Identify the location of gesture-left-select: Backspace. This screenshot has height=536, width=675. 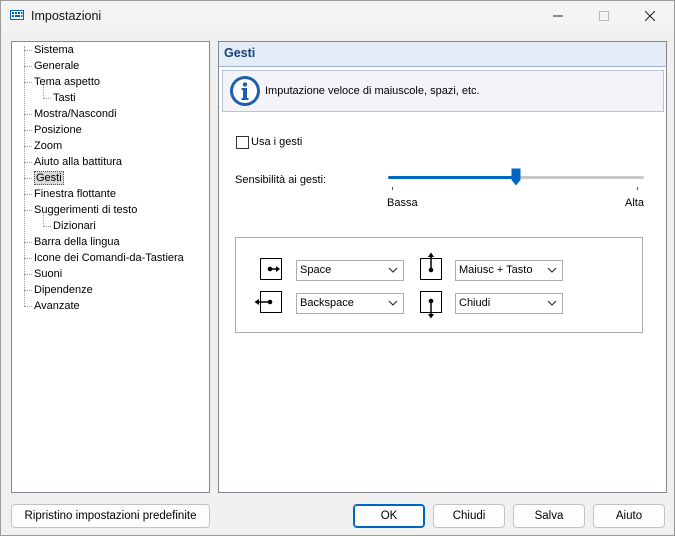
(350, 303).